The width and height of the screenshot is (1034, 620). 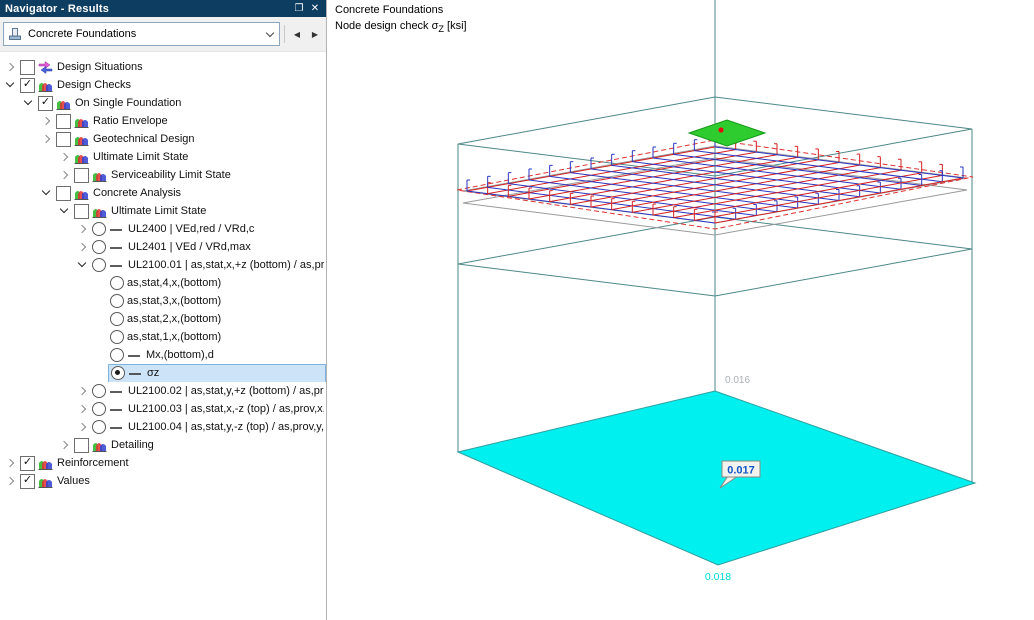 What do you see at coordinates (163, 193) in the screenshot?
I see `tree-item: Concrete Analysis` at bounding box center [163, 193].